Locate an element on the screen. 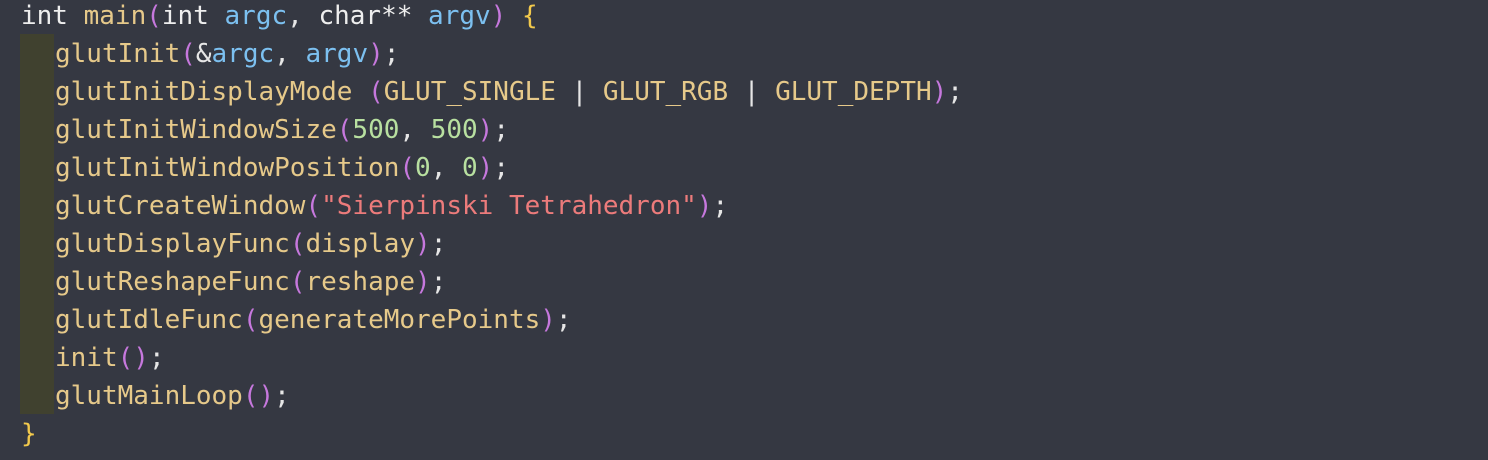  code-token: GLUT_SINGLE is located at coordinates (469, 92).